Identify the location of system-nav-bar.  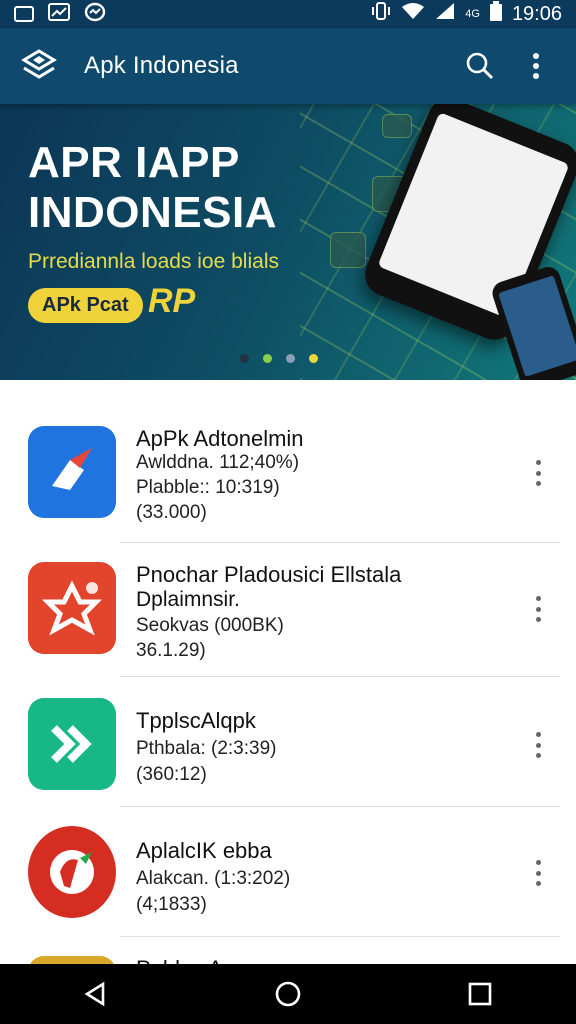
(288, 994).